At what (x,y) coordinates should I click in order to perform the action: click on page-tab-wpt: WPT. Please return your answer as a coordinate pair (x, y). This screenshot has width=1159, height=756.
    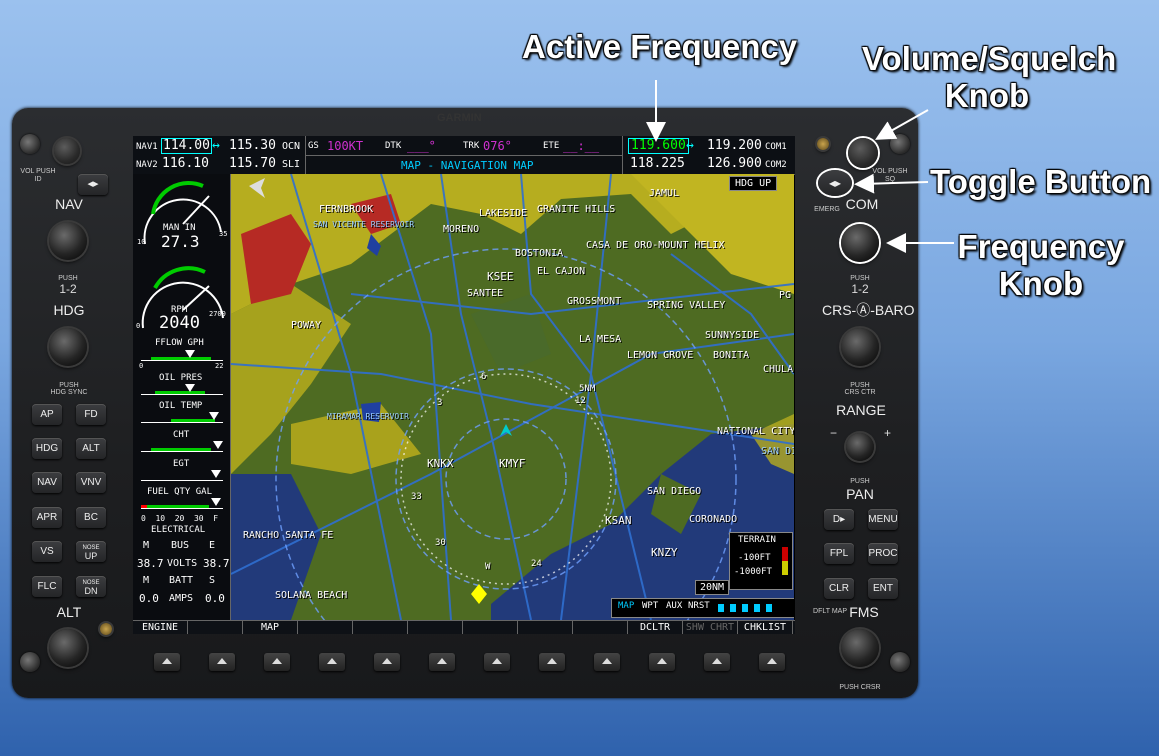
    Looking at the image, I should click on (650, 606).